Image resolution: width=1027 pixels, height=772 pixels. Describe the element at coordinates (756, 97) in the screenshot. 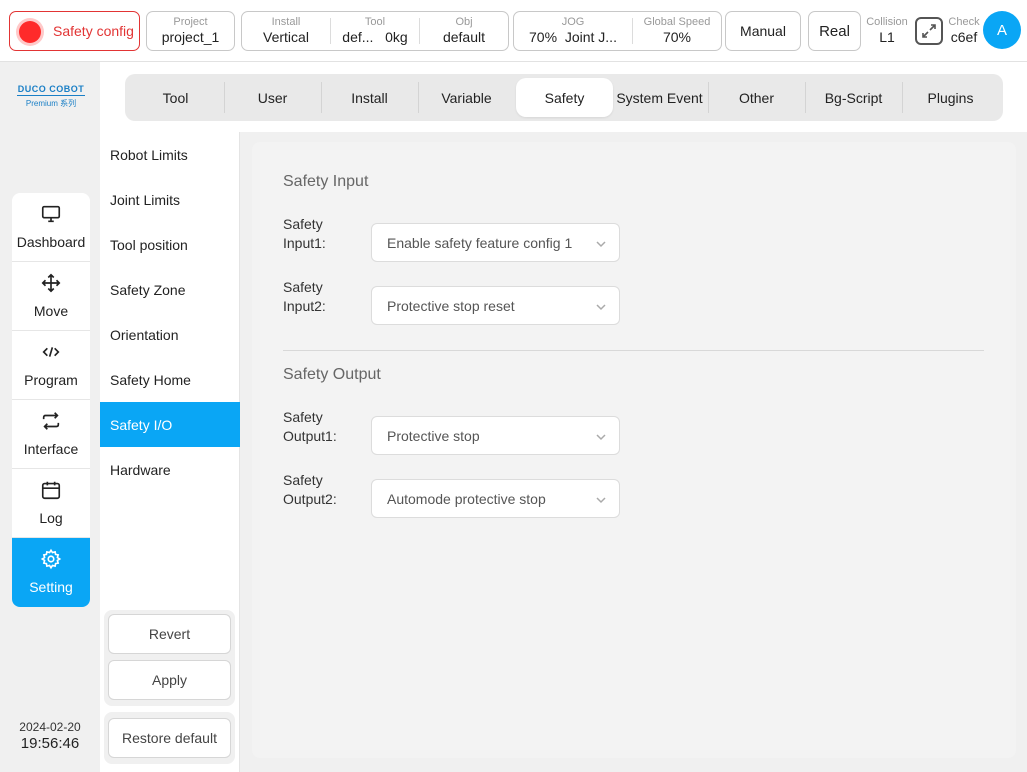

I see `tab-other: Other` at that location.